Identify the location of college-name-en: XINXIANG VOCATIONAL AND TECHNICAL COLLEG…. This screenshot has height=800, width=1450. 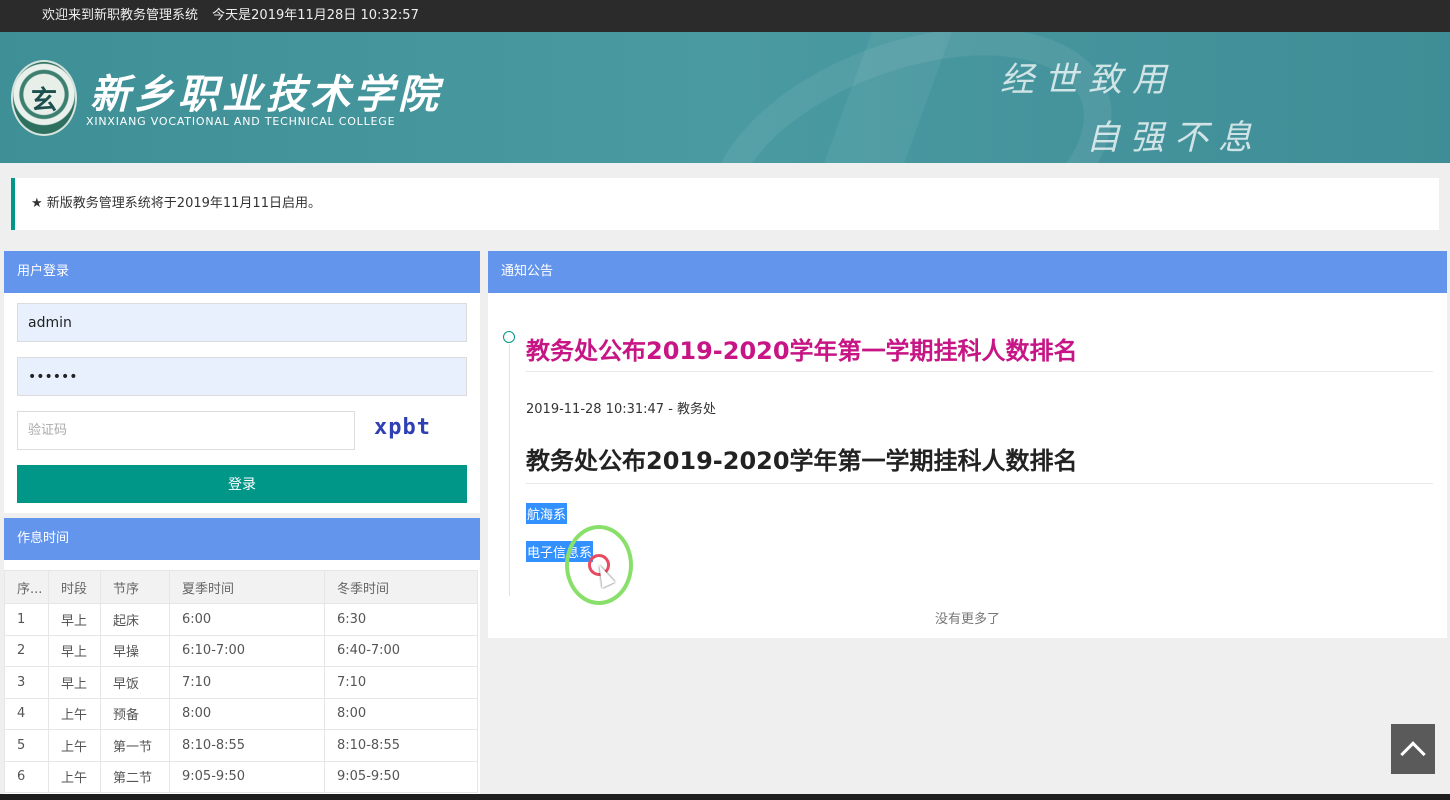
(241, 121).